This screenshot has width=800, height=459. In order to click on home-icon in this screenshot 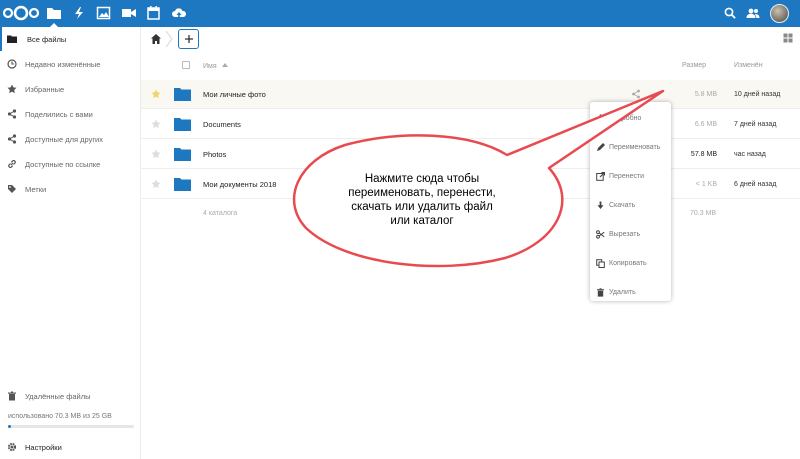, I will do `click(156, 39)`.